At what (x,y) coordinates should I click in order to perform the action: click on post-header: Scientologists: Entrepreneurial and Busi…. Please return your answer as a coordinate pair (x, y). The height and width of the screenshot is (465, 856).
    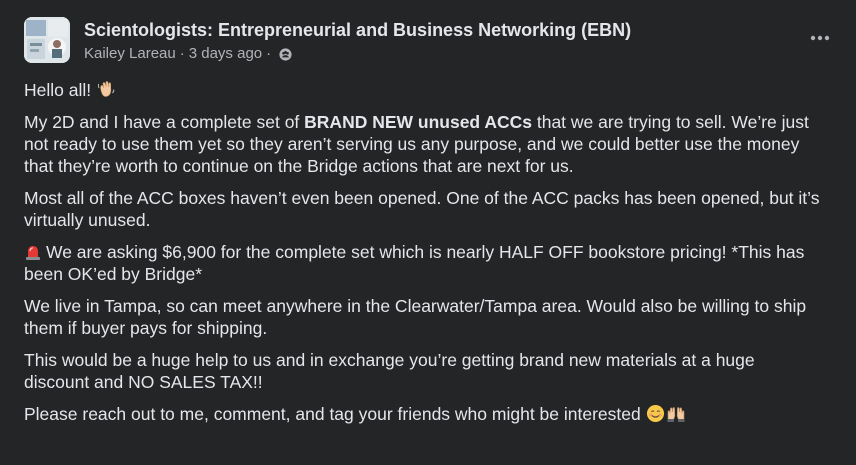
    Looking at the image, I should click on (428, 42).